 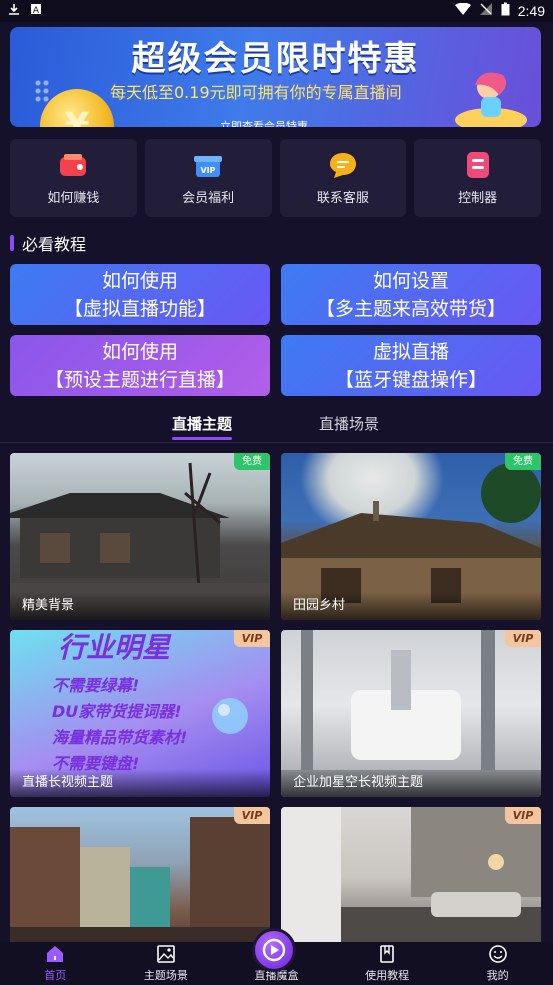 I want to click on smile-icon, so click(x=497, y=954).